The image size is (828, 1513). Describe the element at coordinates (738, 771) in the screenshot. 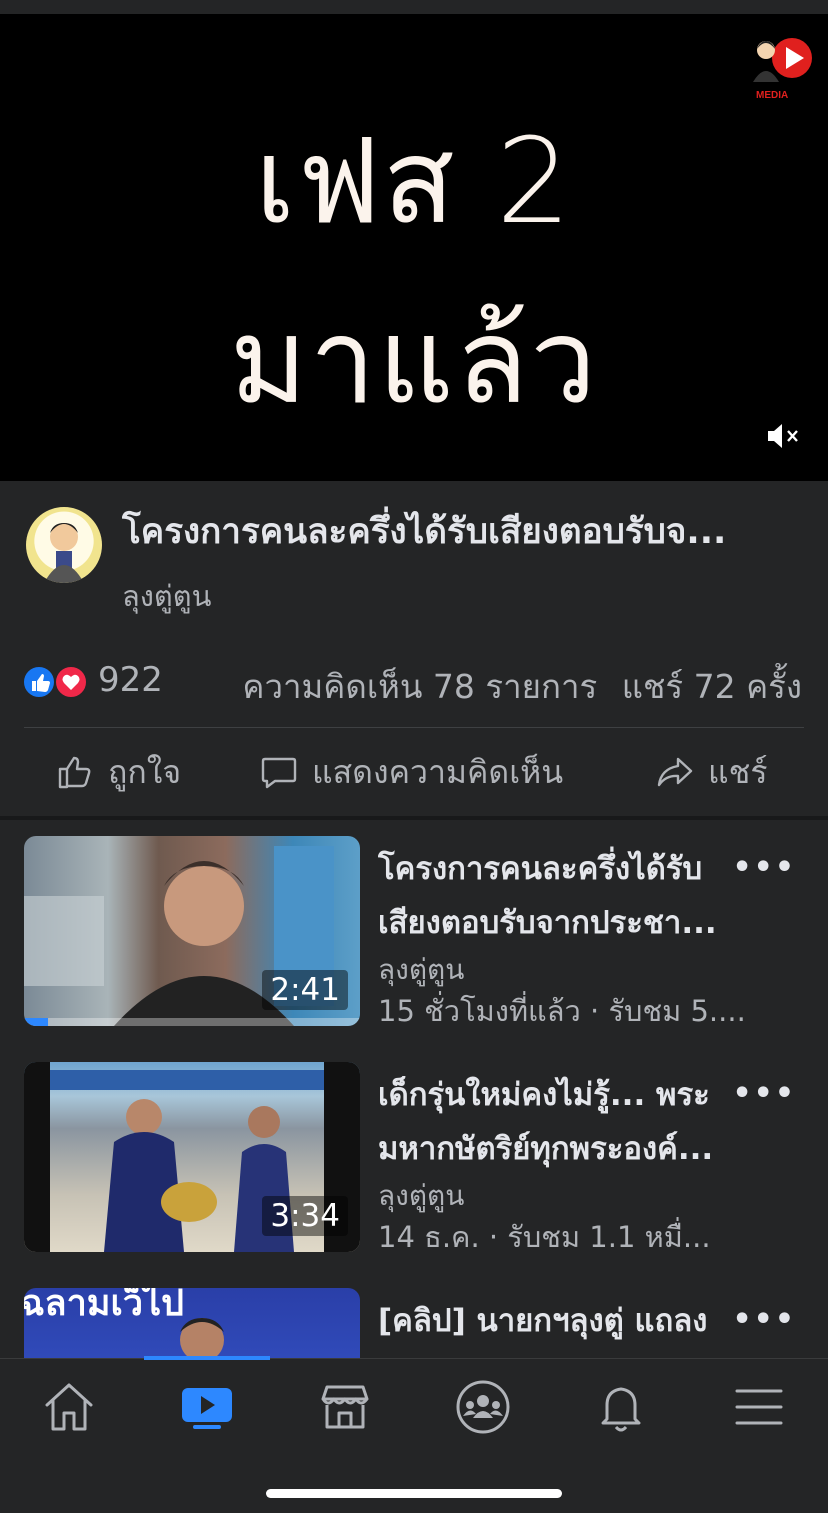

I see `share-label: แชร์` at that location.